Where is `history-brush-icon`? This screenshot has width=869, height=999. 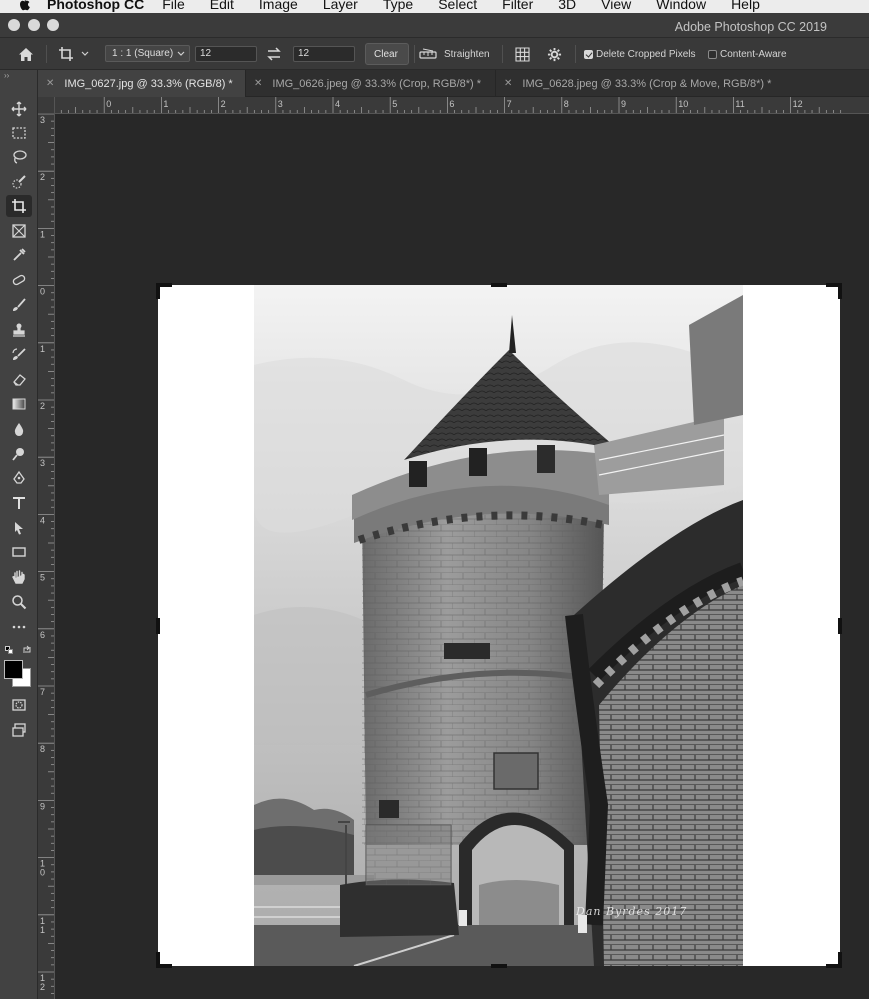
history-brush-icon is located at coordinates (19, 354).